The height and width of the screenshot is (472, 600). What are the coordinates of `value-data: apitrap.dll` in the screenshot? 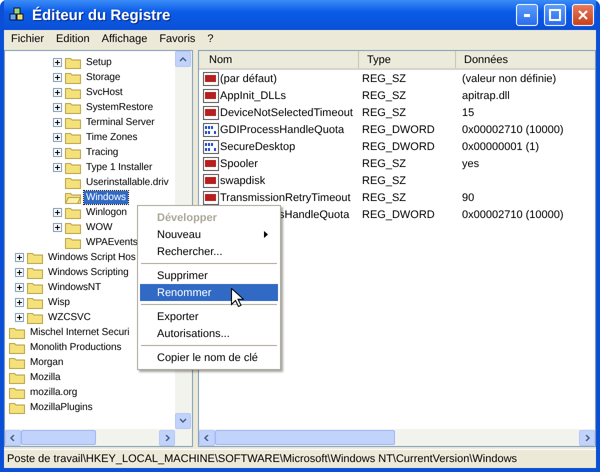 It's located at (486, 96).